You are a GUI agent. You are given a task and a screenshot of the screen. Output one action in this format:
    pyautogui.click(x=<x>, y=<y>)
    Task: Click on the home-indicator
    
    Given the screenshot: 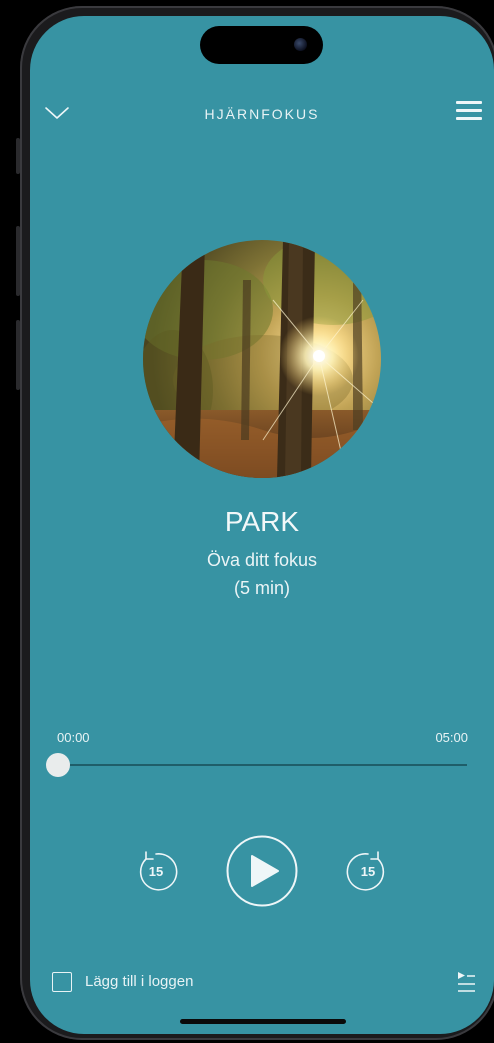 What is the action you would take?
    pyautogui.click(x=263, y=1021)
    